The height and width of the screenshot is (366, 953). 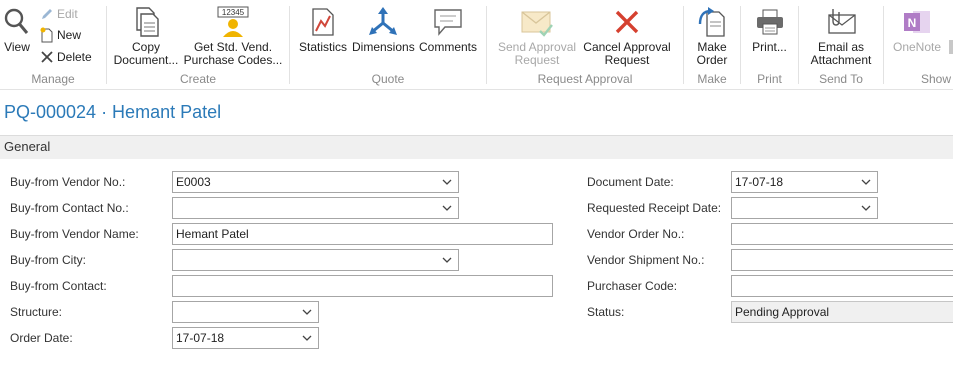 I want to click on manage-group: View Edit New Delete Manage, so click(x=53, y=45).